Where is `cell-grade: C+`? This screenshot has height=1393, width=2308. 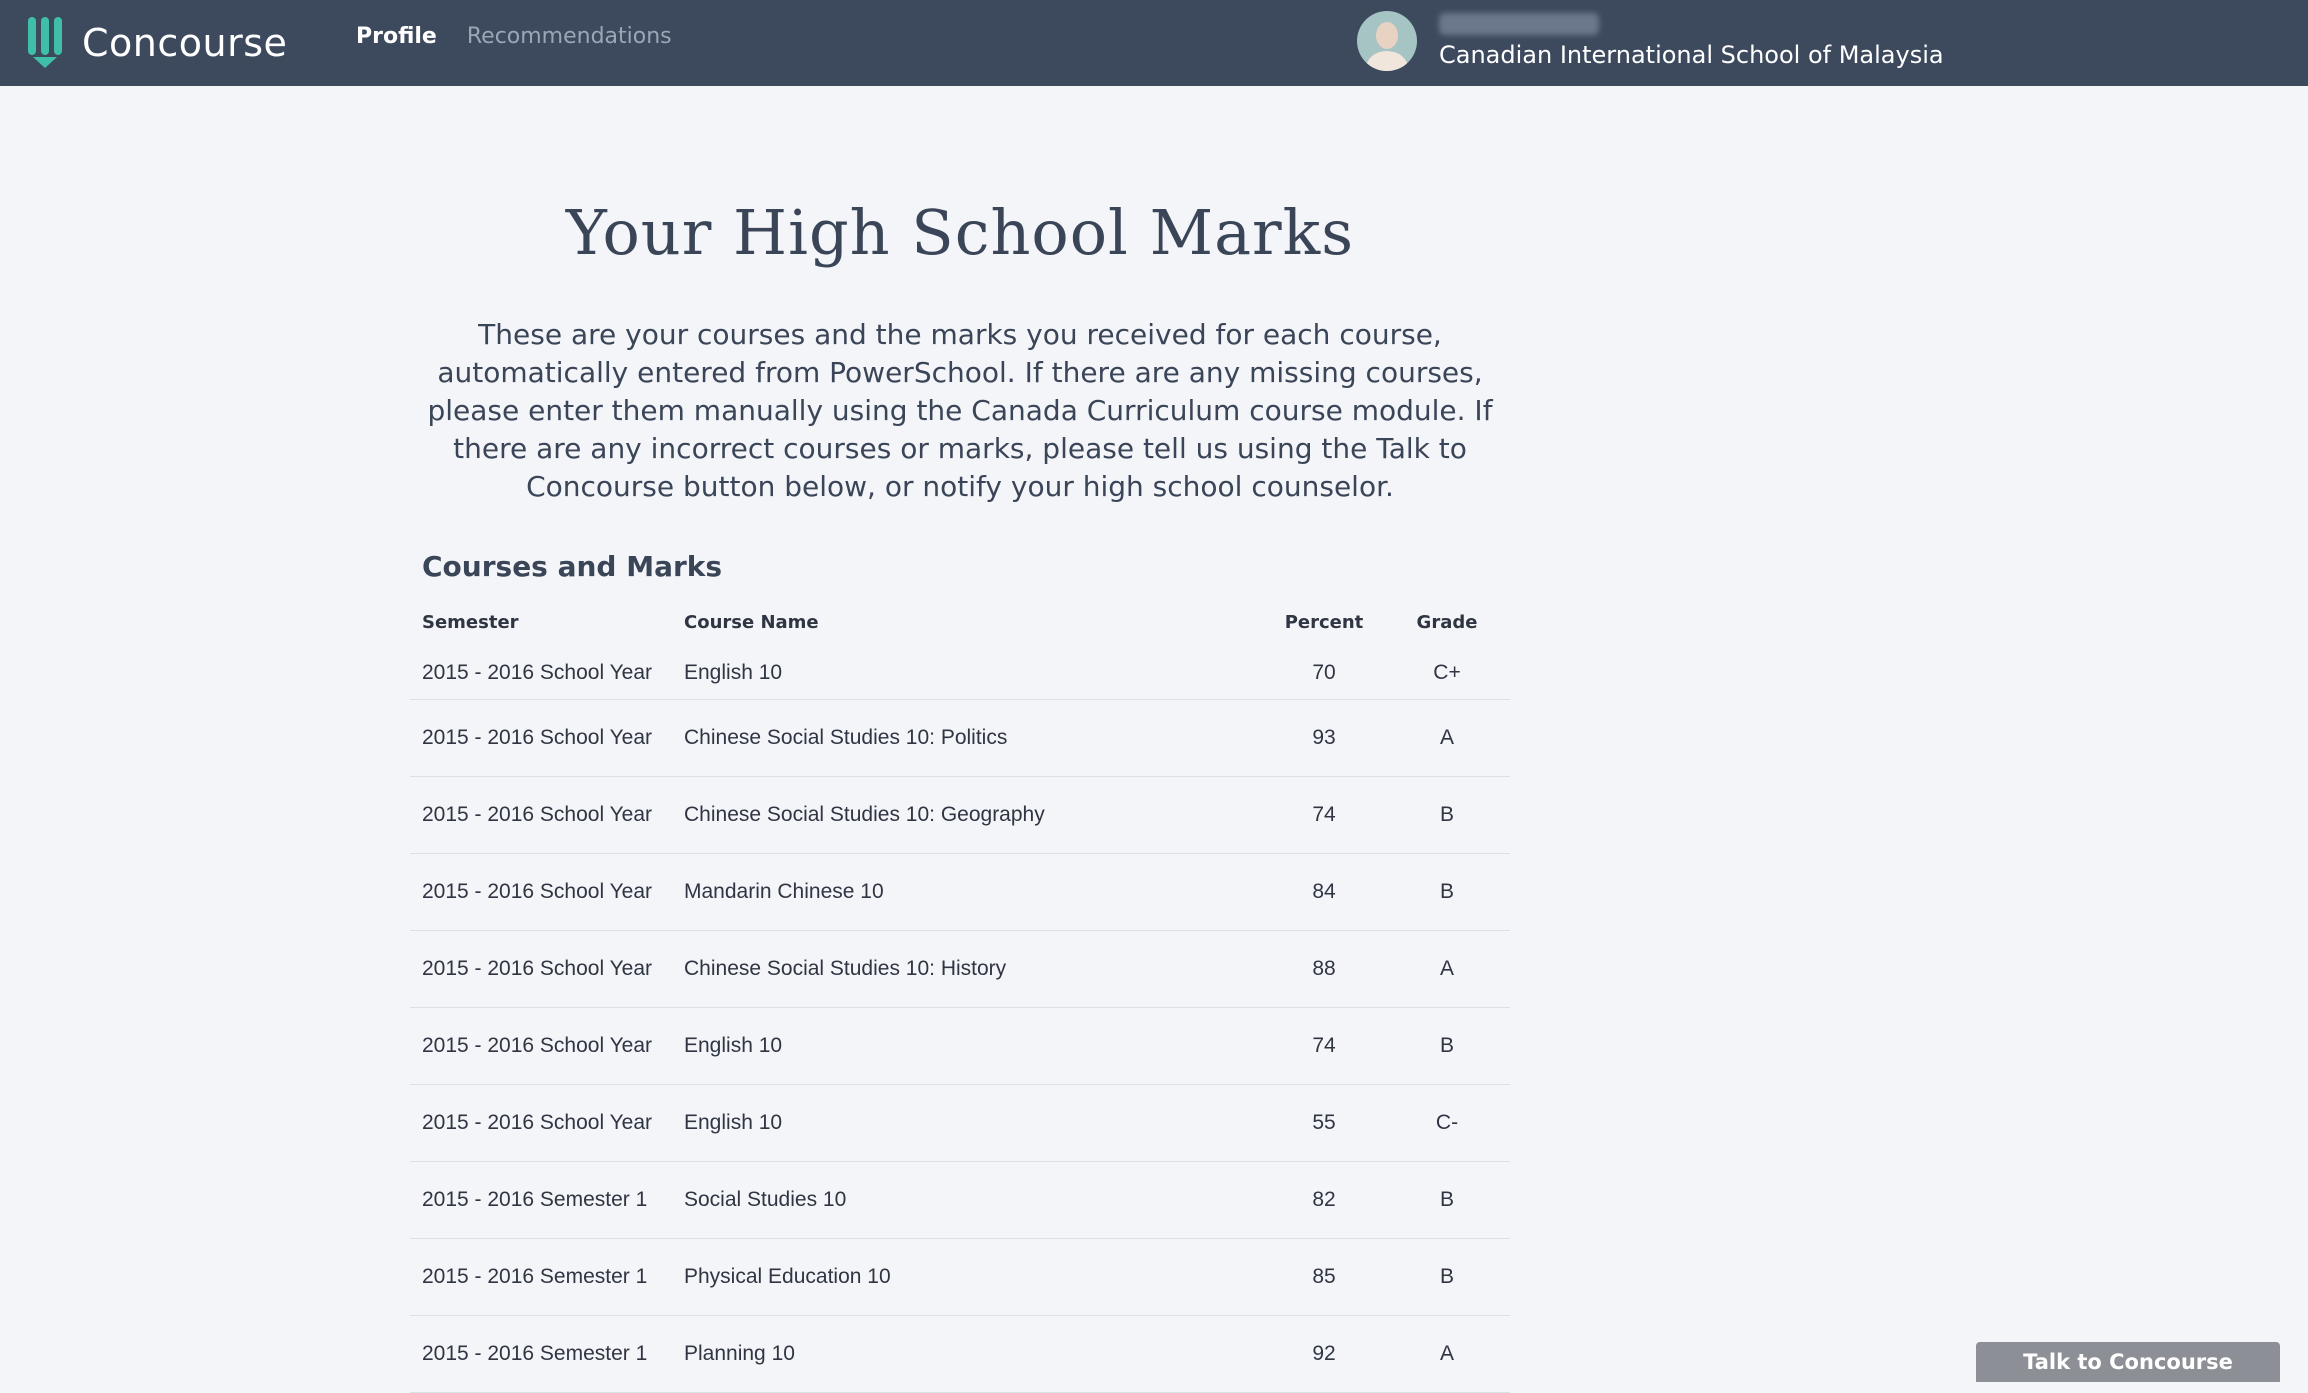 cell-grade: C+ is located at coordinates (1447, 673).